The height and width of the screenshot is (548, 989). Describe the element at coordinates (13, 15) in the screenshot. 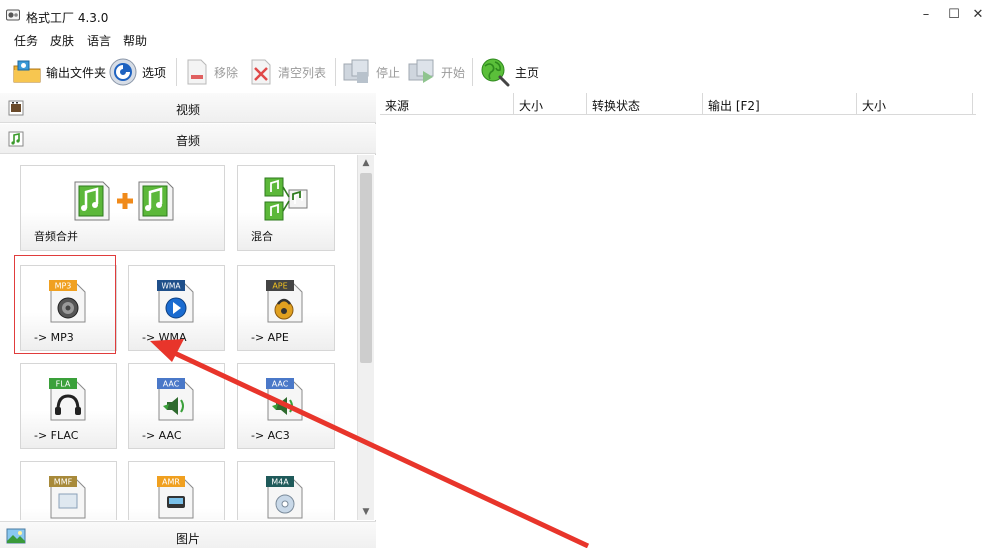

I see `app-logo-icon` at that location.